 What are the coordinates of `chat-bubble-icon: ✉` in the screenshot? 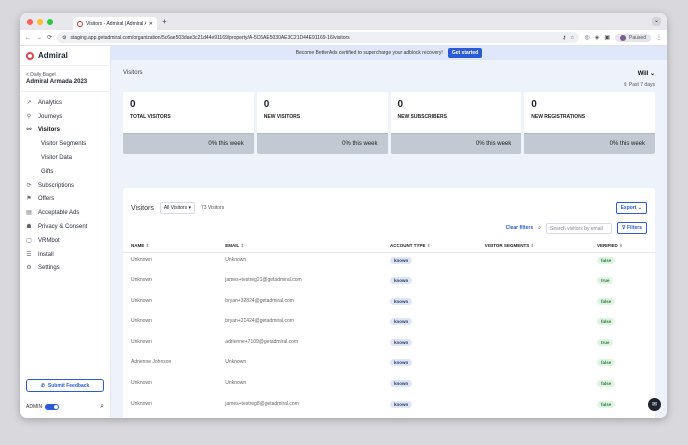 It's located at (654, 404).